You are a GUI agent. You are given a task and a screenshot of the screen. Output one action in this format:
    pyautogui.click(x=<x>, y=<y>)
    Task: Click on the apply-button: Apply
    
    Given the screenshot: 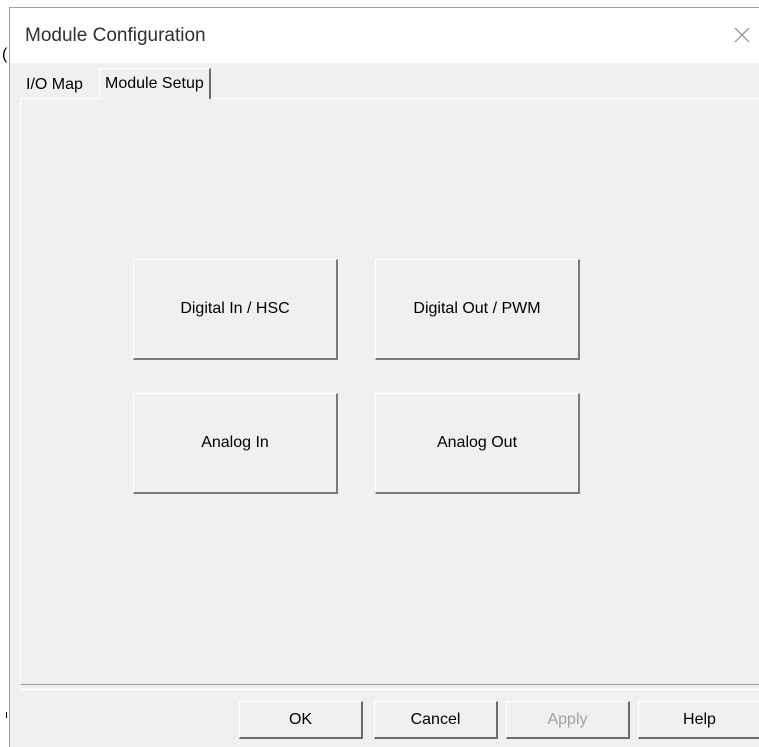 What is the action you would take?
    pyautogui.click(x=568, y=720)
    